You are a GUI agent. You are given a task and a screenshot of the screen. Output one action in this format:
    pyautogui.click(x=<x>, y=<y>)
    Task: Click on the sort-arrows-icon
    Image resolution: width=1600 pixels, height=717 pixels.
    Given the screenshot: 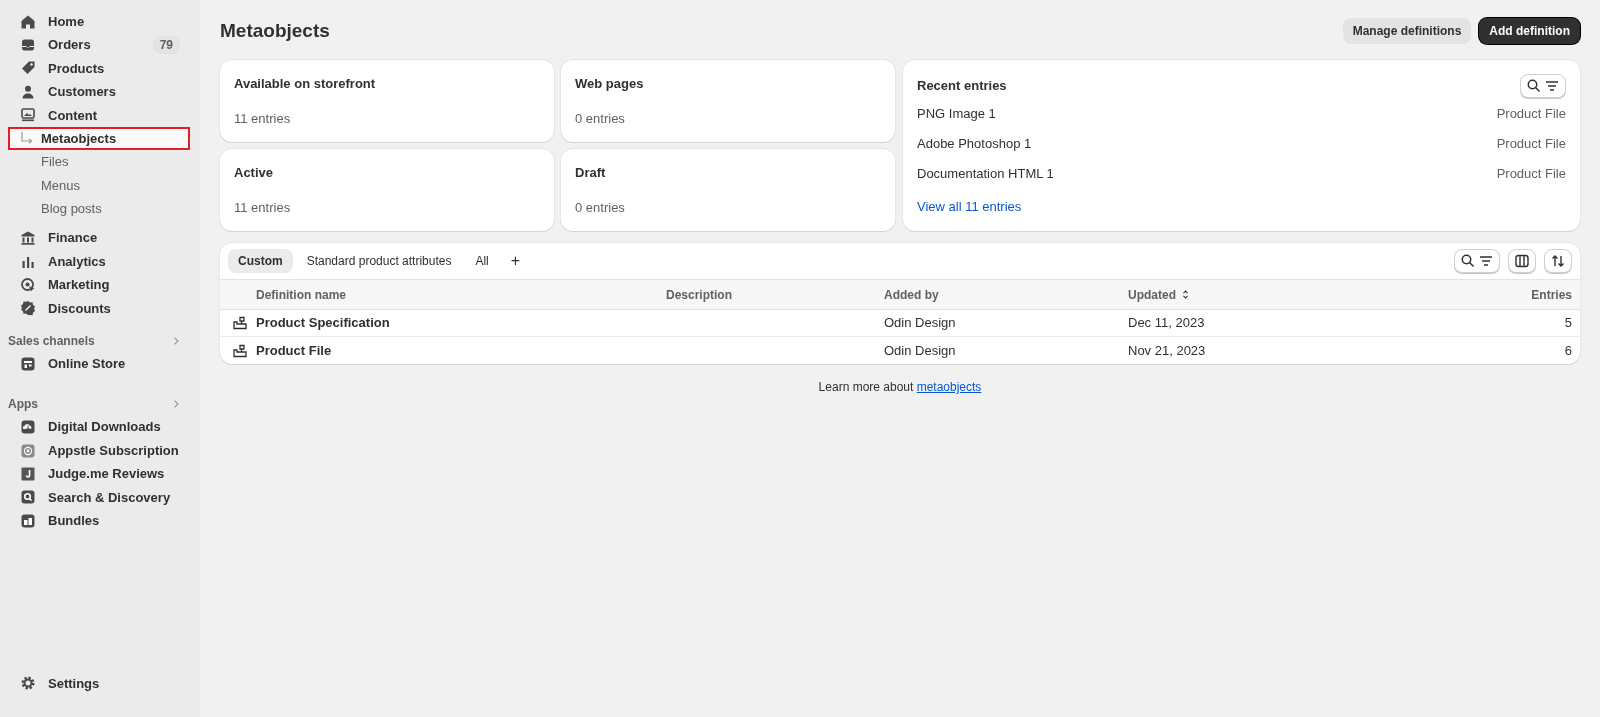 What is the action you would take?
    pyautogui.click(x=1558, y=261)
    